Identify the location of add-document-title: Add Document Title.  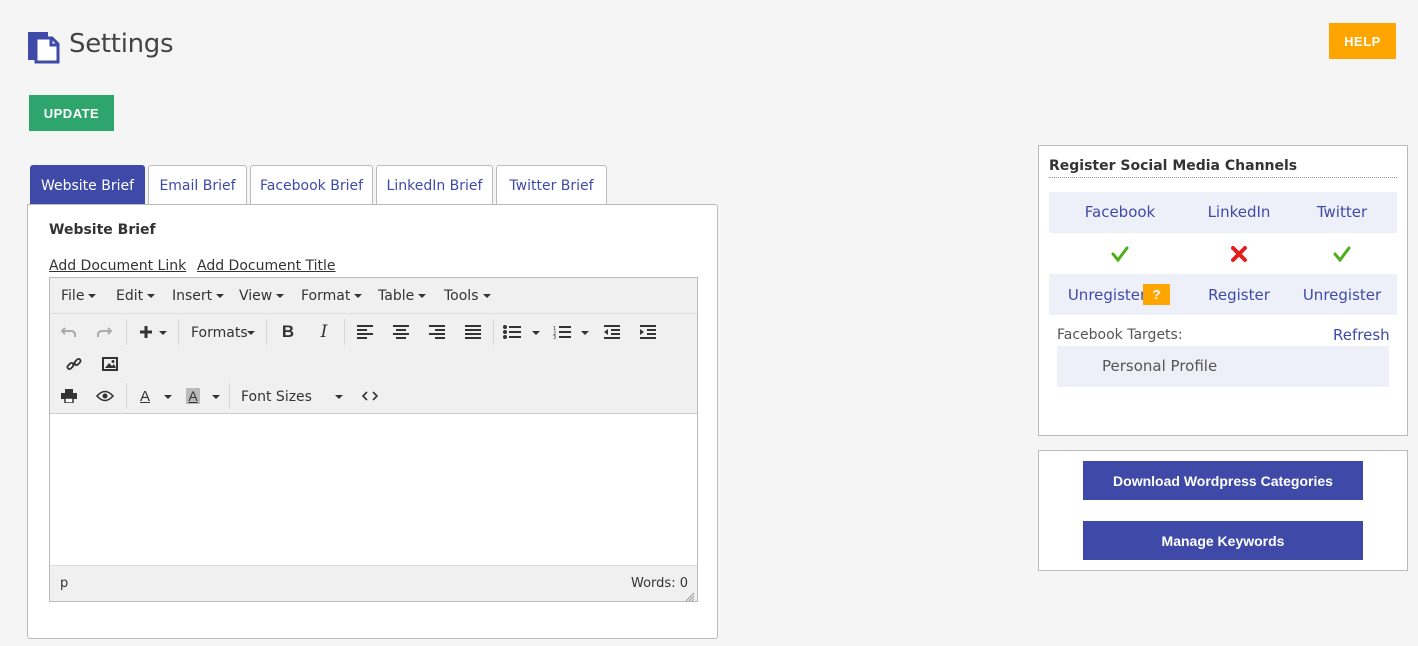
(266, 266).